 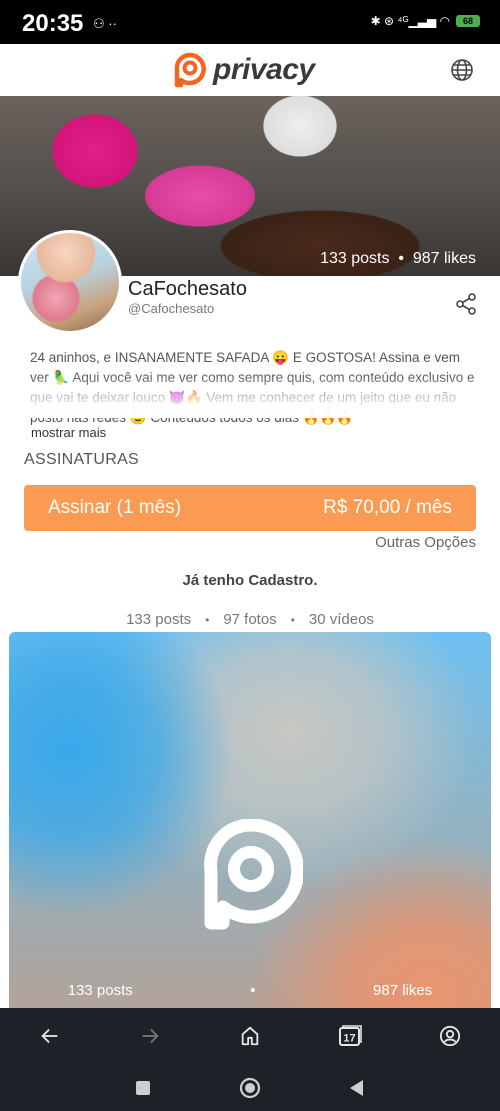 I want to click on forward-button, so click(x=150, y=1036).